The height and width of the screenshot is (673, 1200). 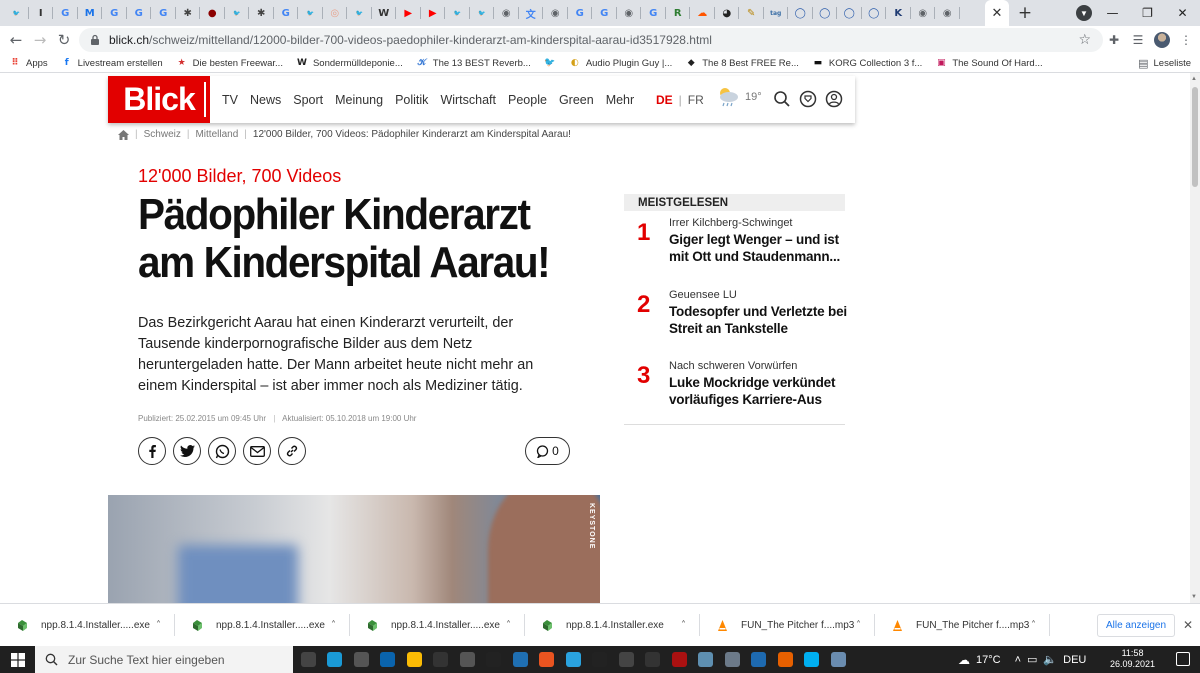 I want to click on bookmark-item: 🐦, so click(x=550, y=63).